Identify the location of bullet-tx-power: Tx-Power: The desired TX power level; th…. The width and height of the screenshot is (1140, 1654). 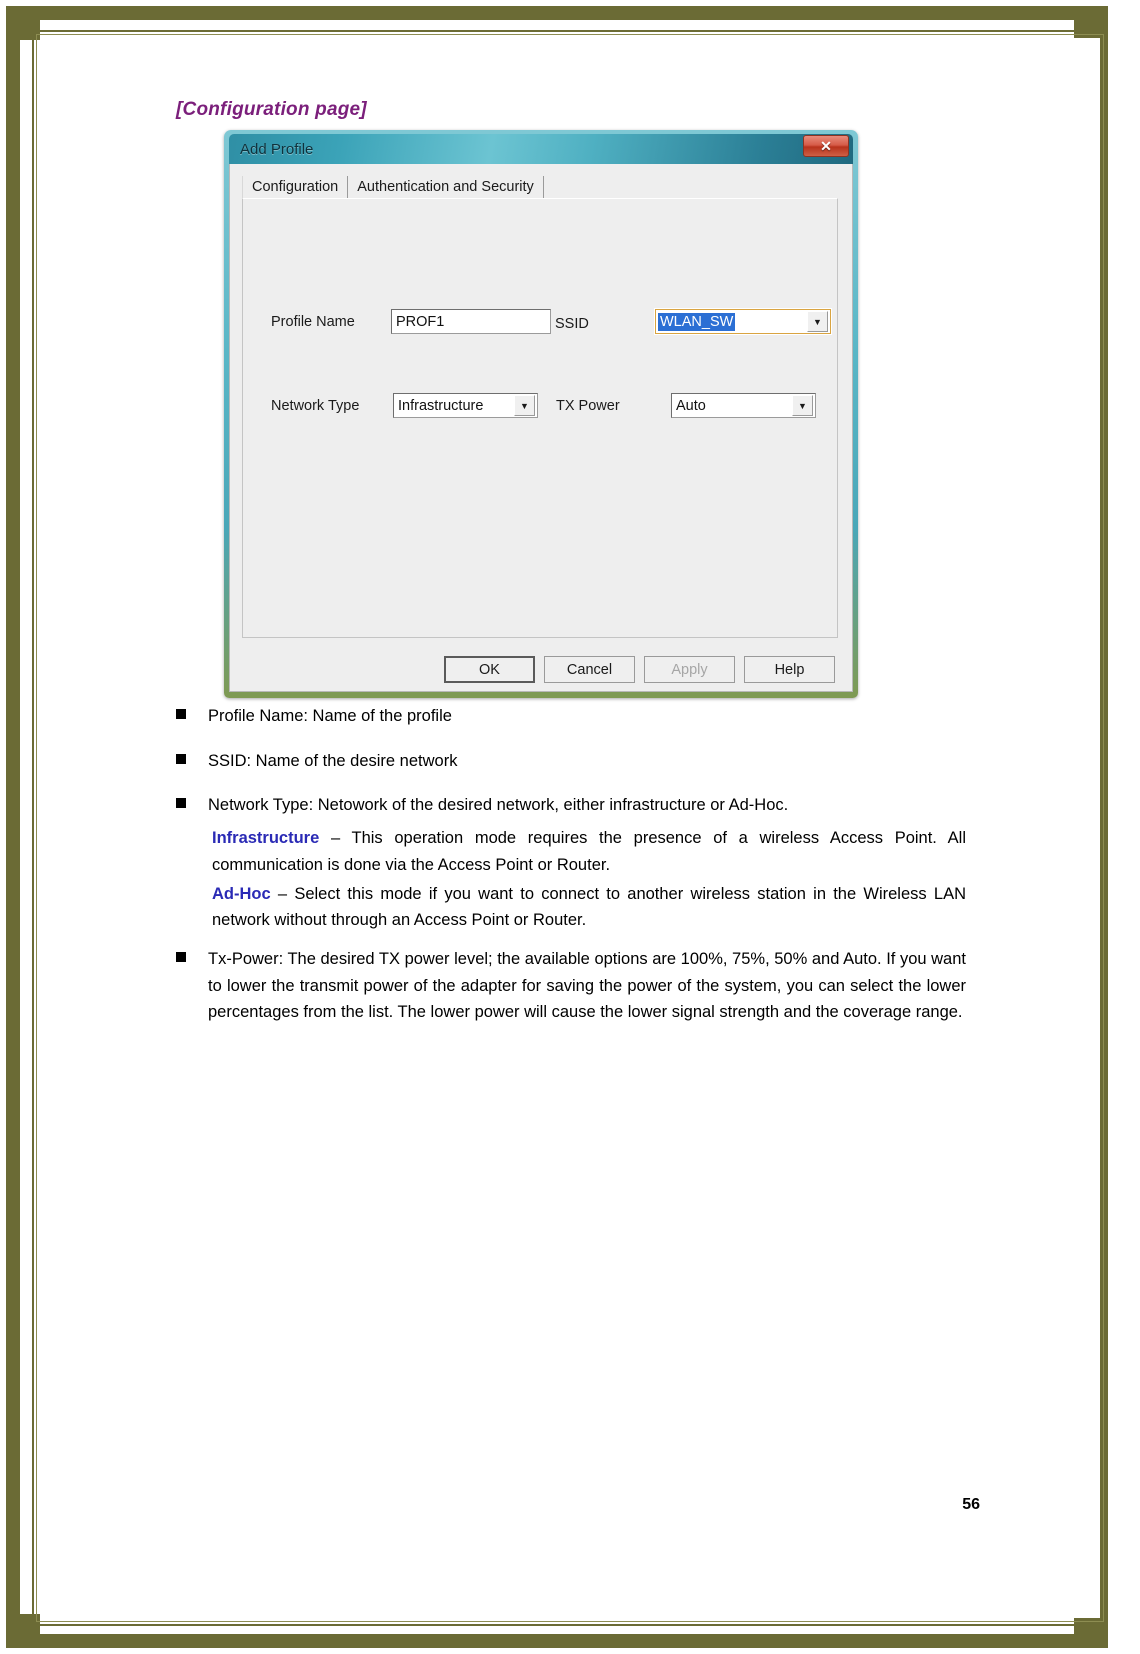
(587, 986).